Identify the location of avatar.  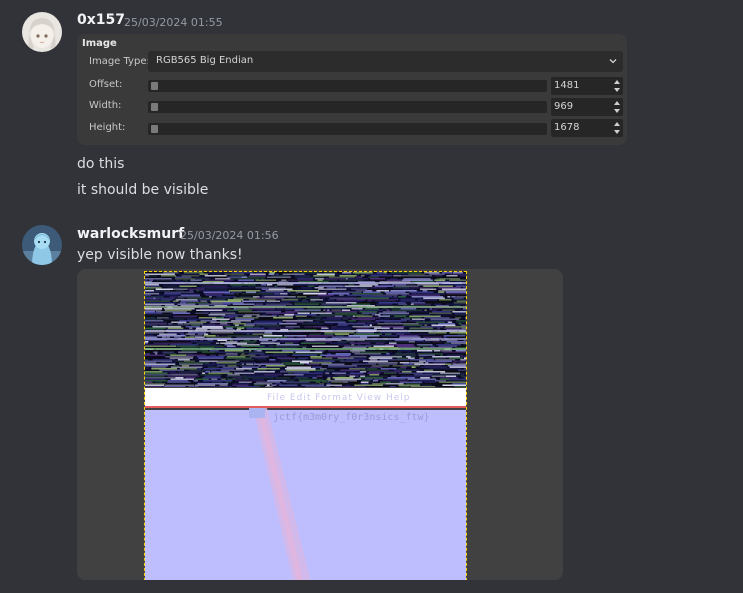
(42, 245).